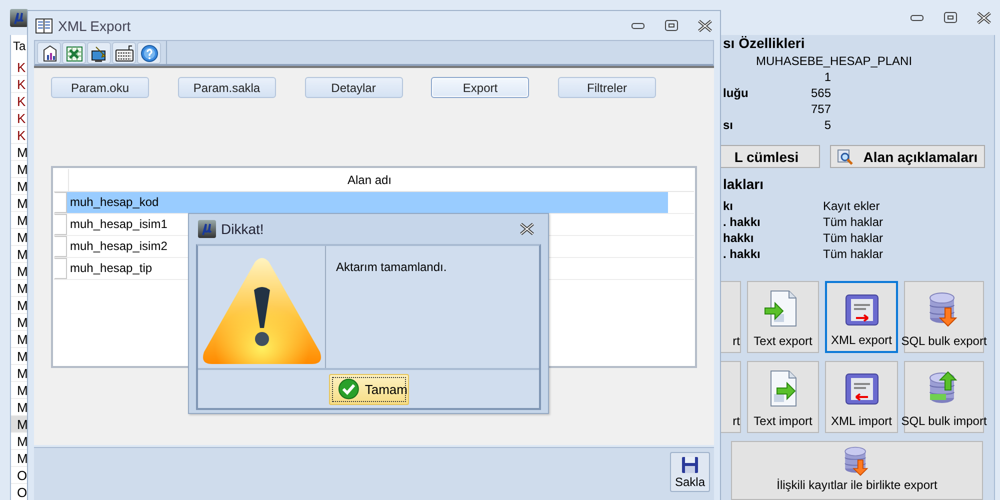 The height and width of the screenshot is (500, 1000). What do you see at coordinates (728, 206) in the screenshot?
I see `right-label: kı` at bounding box center [728, 206].